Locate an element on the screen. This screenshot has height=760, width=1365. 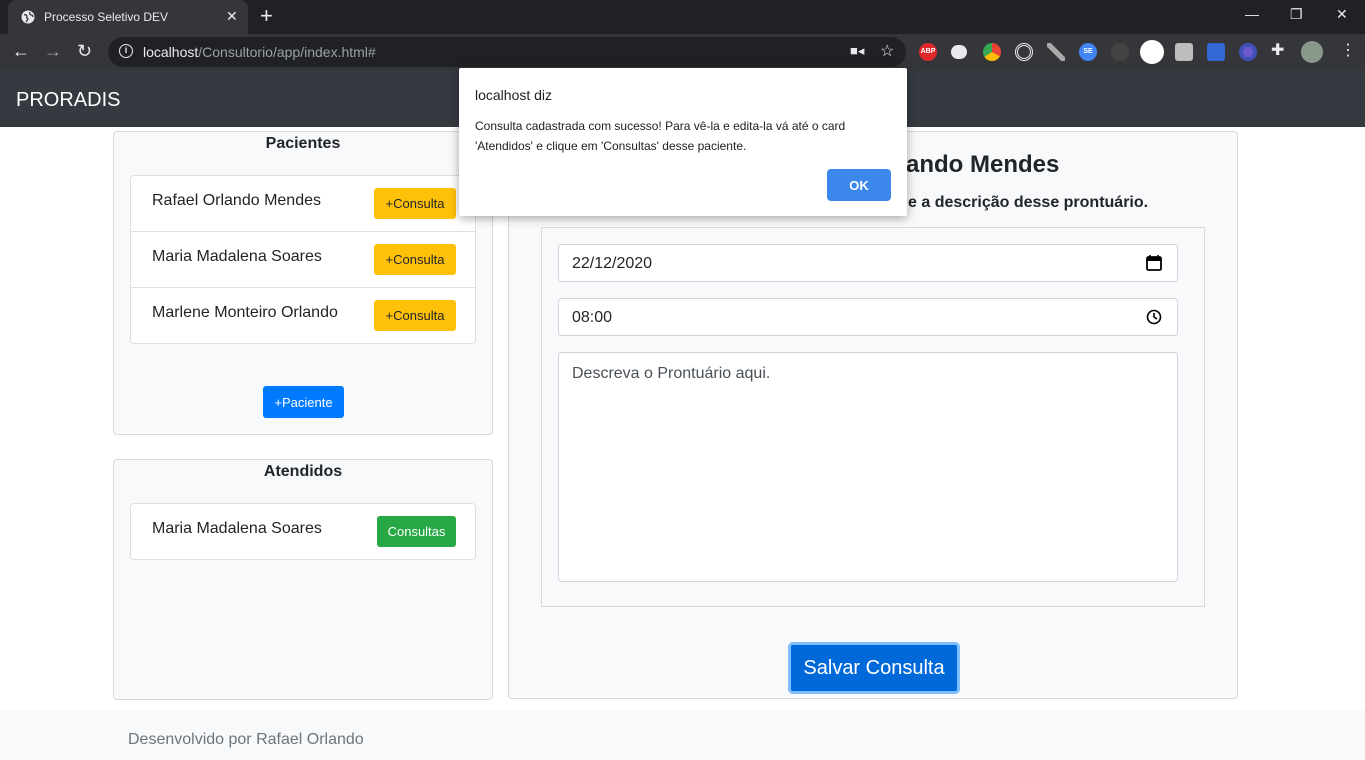
forward-icon: → is located at coordinates (53, 51).